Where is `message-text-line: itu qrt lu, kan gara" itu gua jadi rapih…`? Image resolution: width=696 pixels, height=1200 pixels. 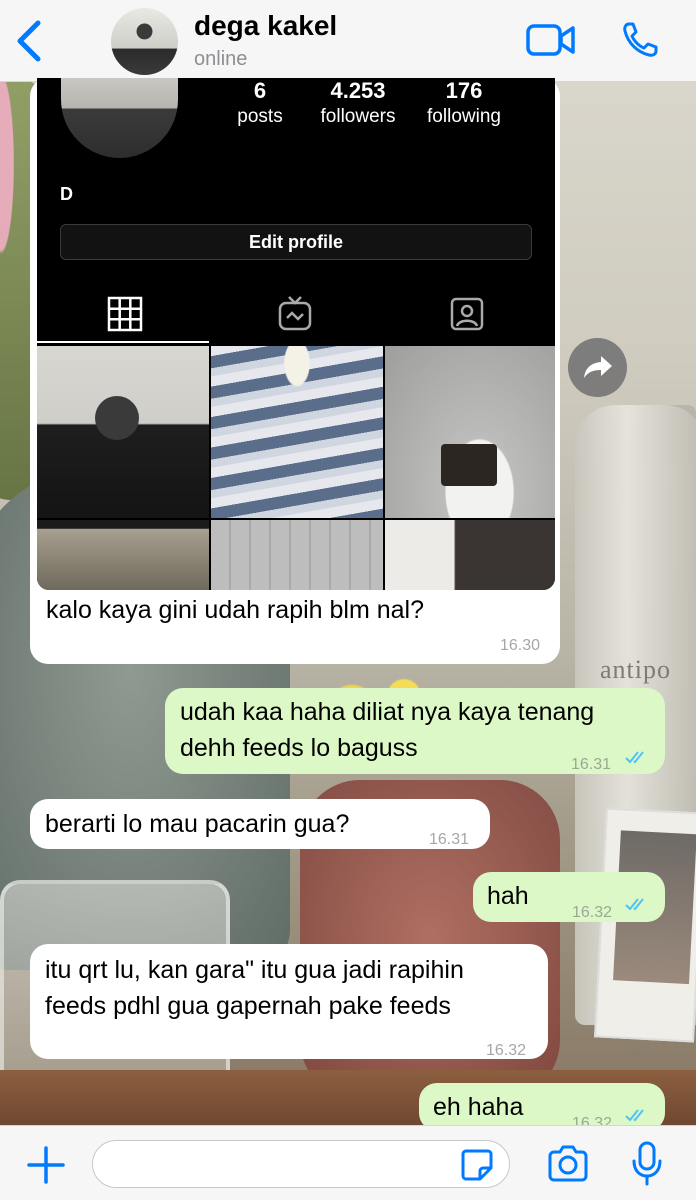
message-text-line: itu qrt lu, kan gara" itu gua jadi rapih… is located at coordinates (254, 970).